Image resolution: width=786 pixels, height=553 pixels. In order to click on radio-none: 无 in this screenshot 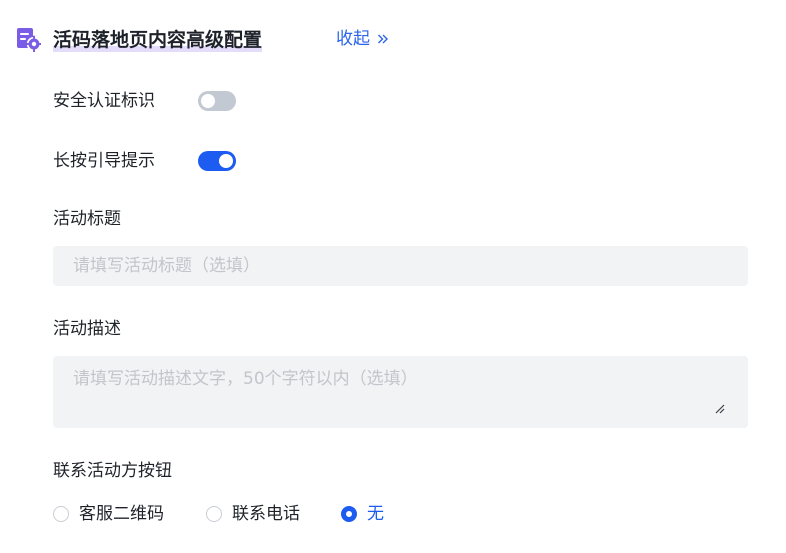, I will do `click(362, 514)`.